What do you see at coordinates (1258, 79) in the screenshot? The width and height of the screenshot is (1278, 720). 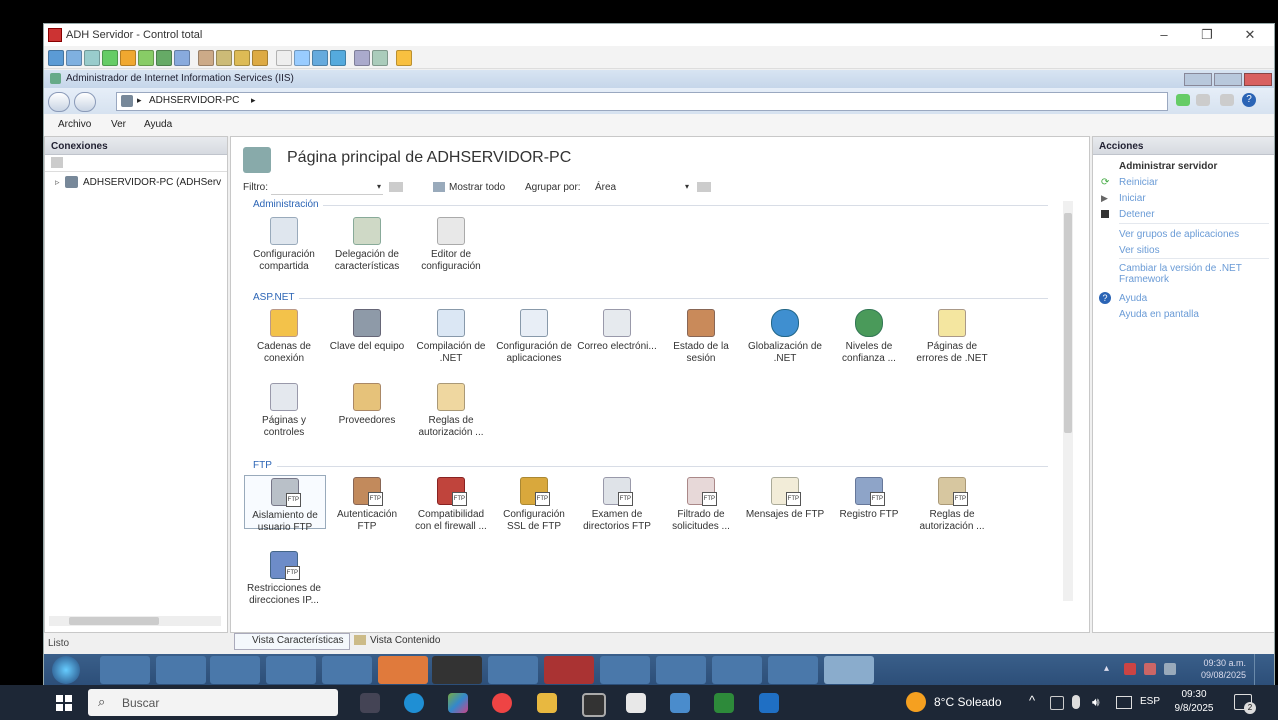 I see `iis-close-button` at bounding box center [1258, 79].